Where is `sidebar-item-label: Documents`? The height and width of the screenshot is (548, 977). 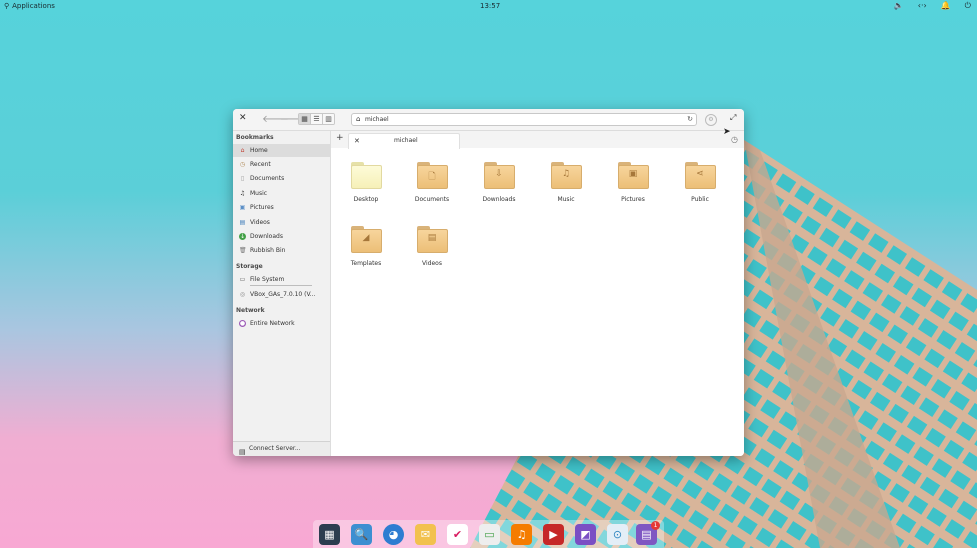
sidebar-item-label: Documents is located at coordinates (267, 178).